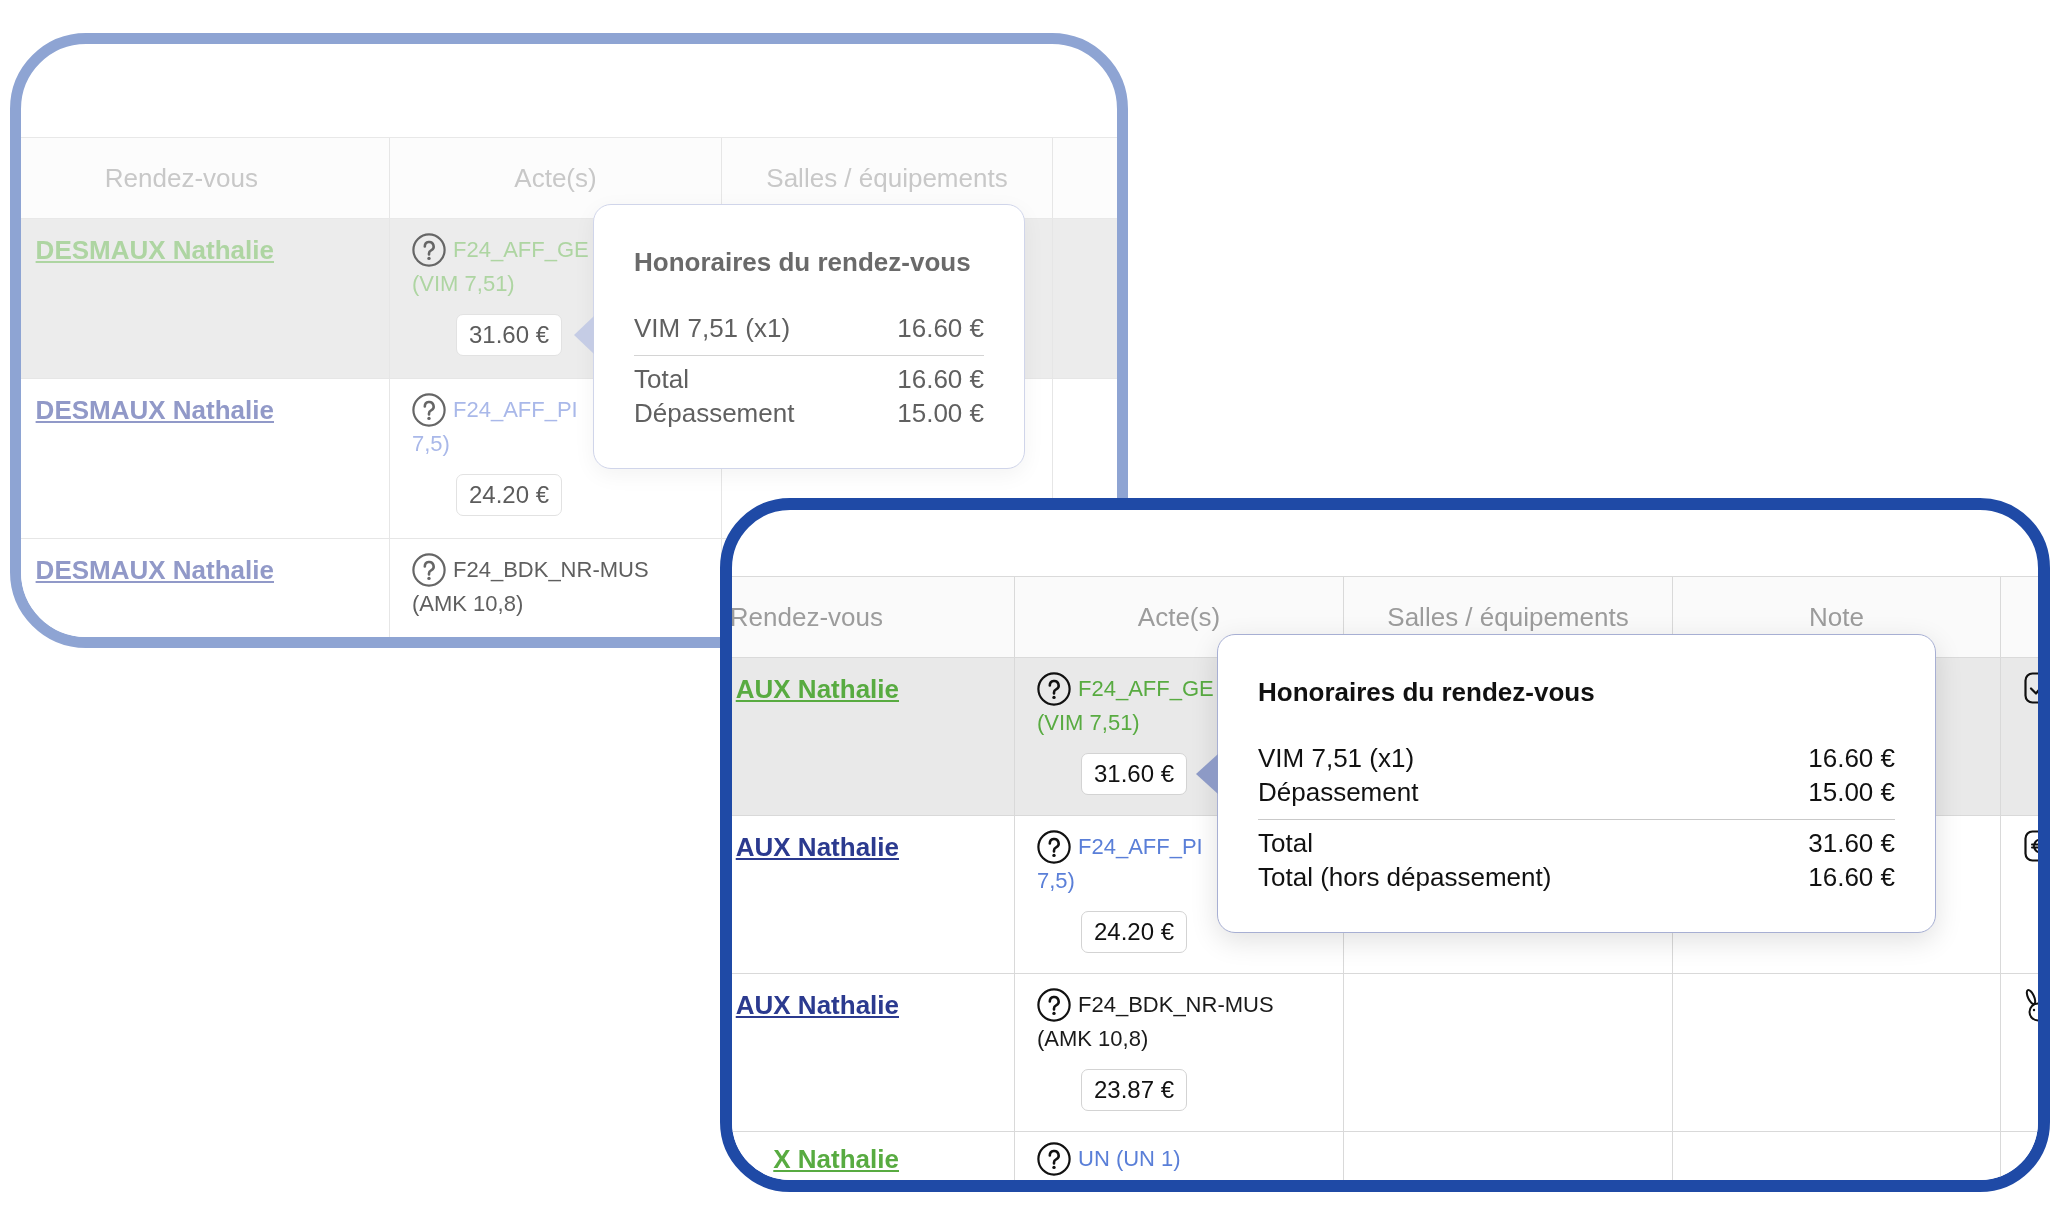 The image size is (2054, 1224). I want to click on act-code: UN (UN 1), so click(1129, 1159).